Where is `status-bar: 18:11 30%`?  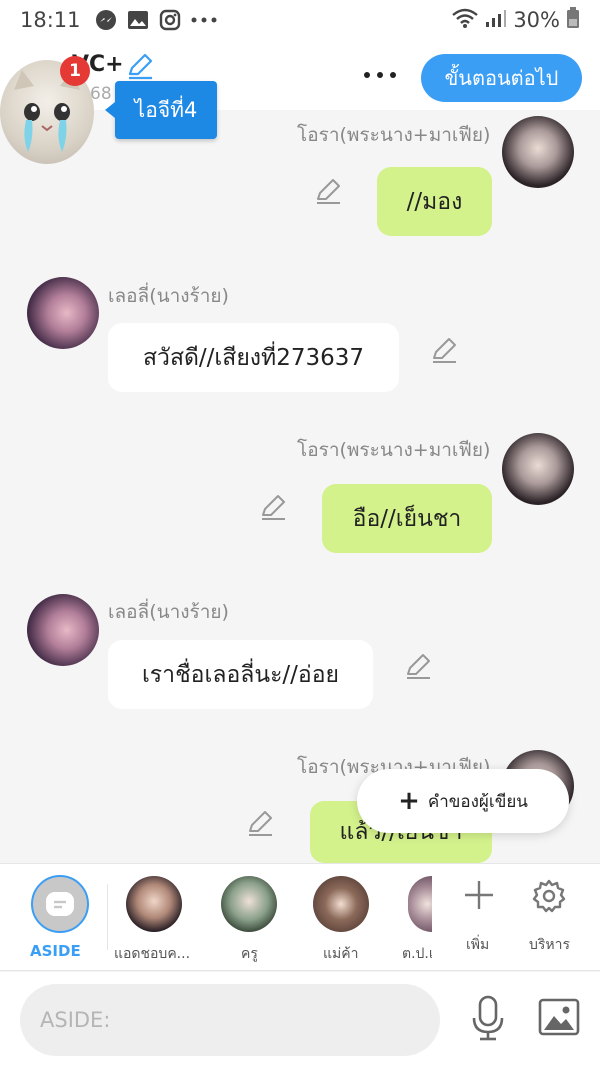 status-bar: 18:11 30% is located at coordinates (300, 20).